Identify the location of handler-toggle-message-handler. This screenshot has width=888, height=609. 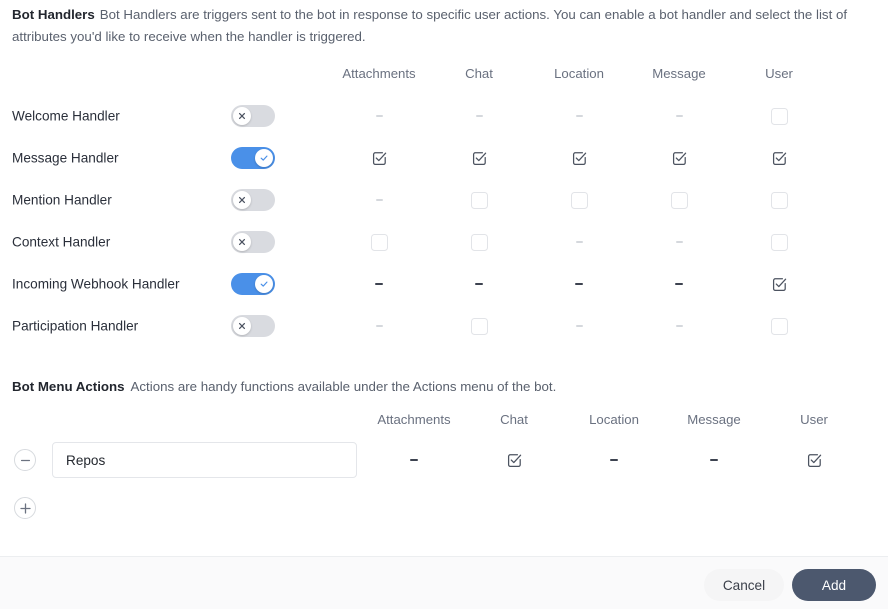
(253, 158).